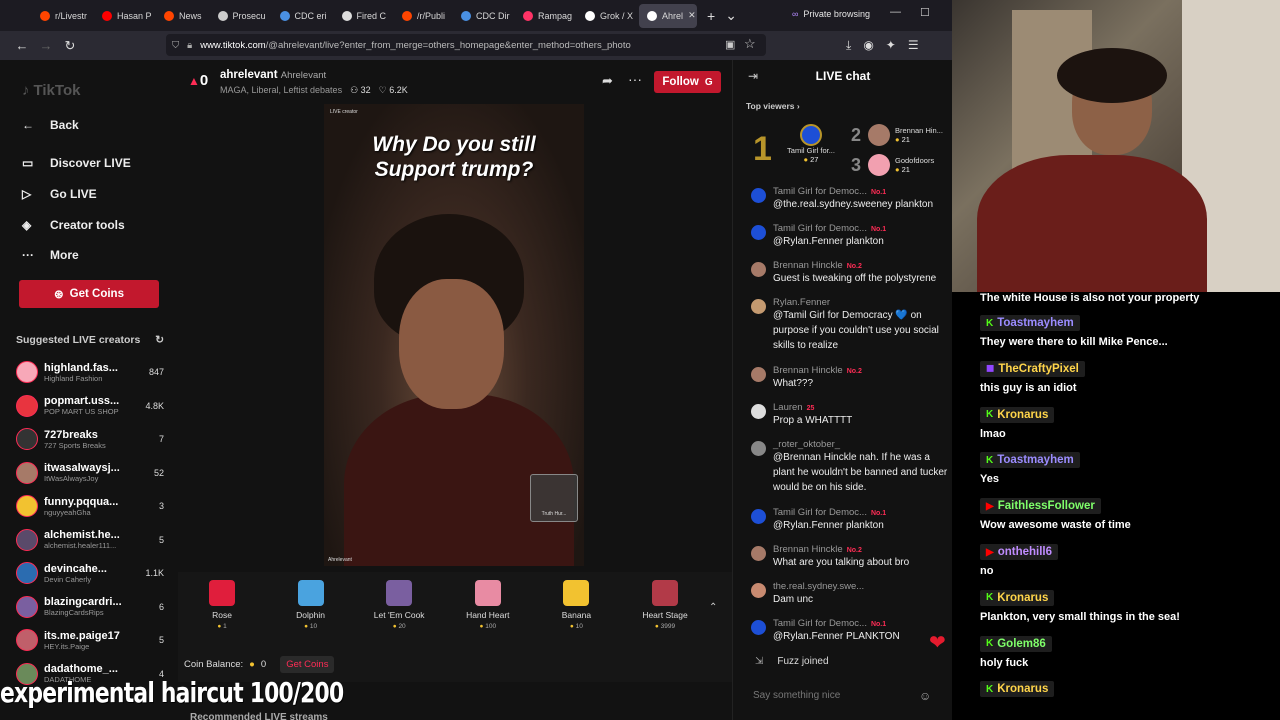 This screenshot has width=1280, height=720. I want to click on menu-icon: ☰, so click(913, 45).